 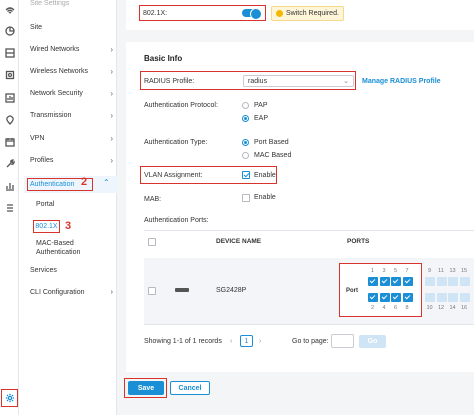 I want to click on submenu-portal: Portal, so click(x=45, y=204).